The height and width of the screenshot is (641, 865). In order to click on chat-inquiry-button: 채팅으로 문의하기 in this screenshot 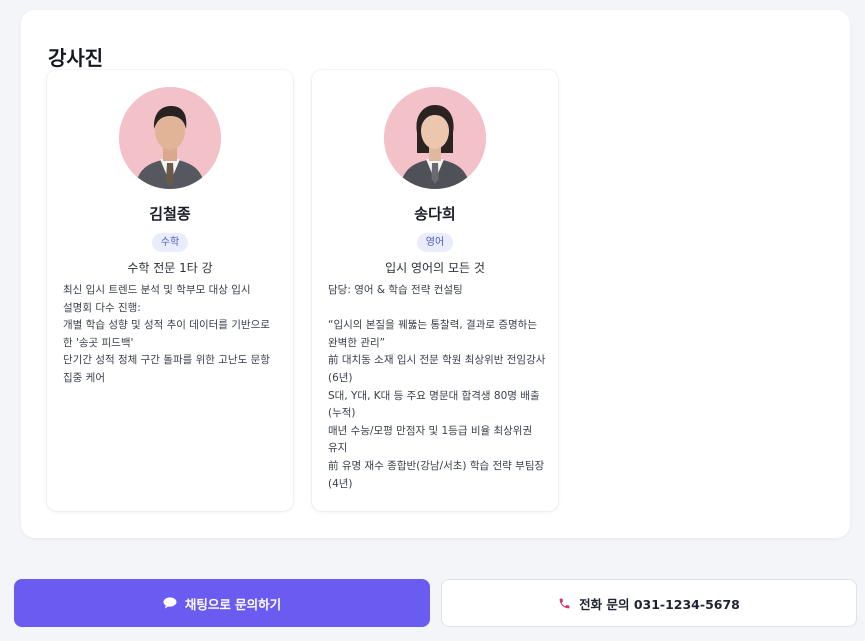, I will do `click(222, 603)`.